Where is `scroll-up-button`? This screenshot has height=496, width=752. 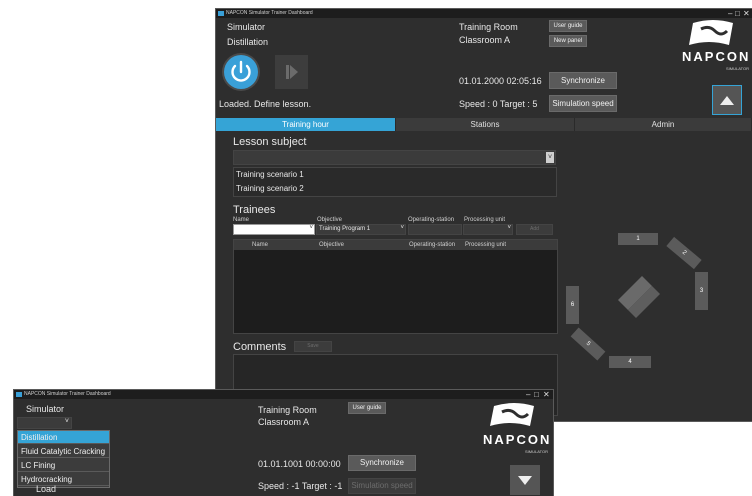 scroll-up-button is located at coordinates (727, 100).